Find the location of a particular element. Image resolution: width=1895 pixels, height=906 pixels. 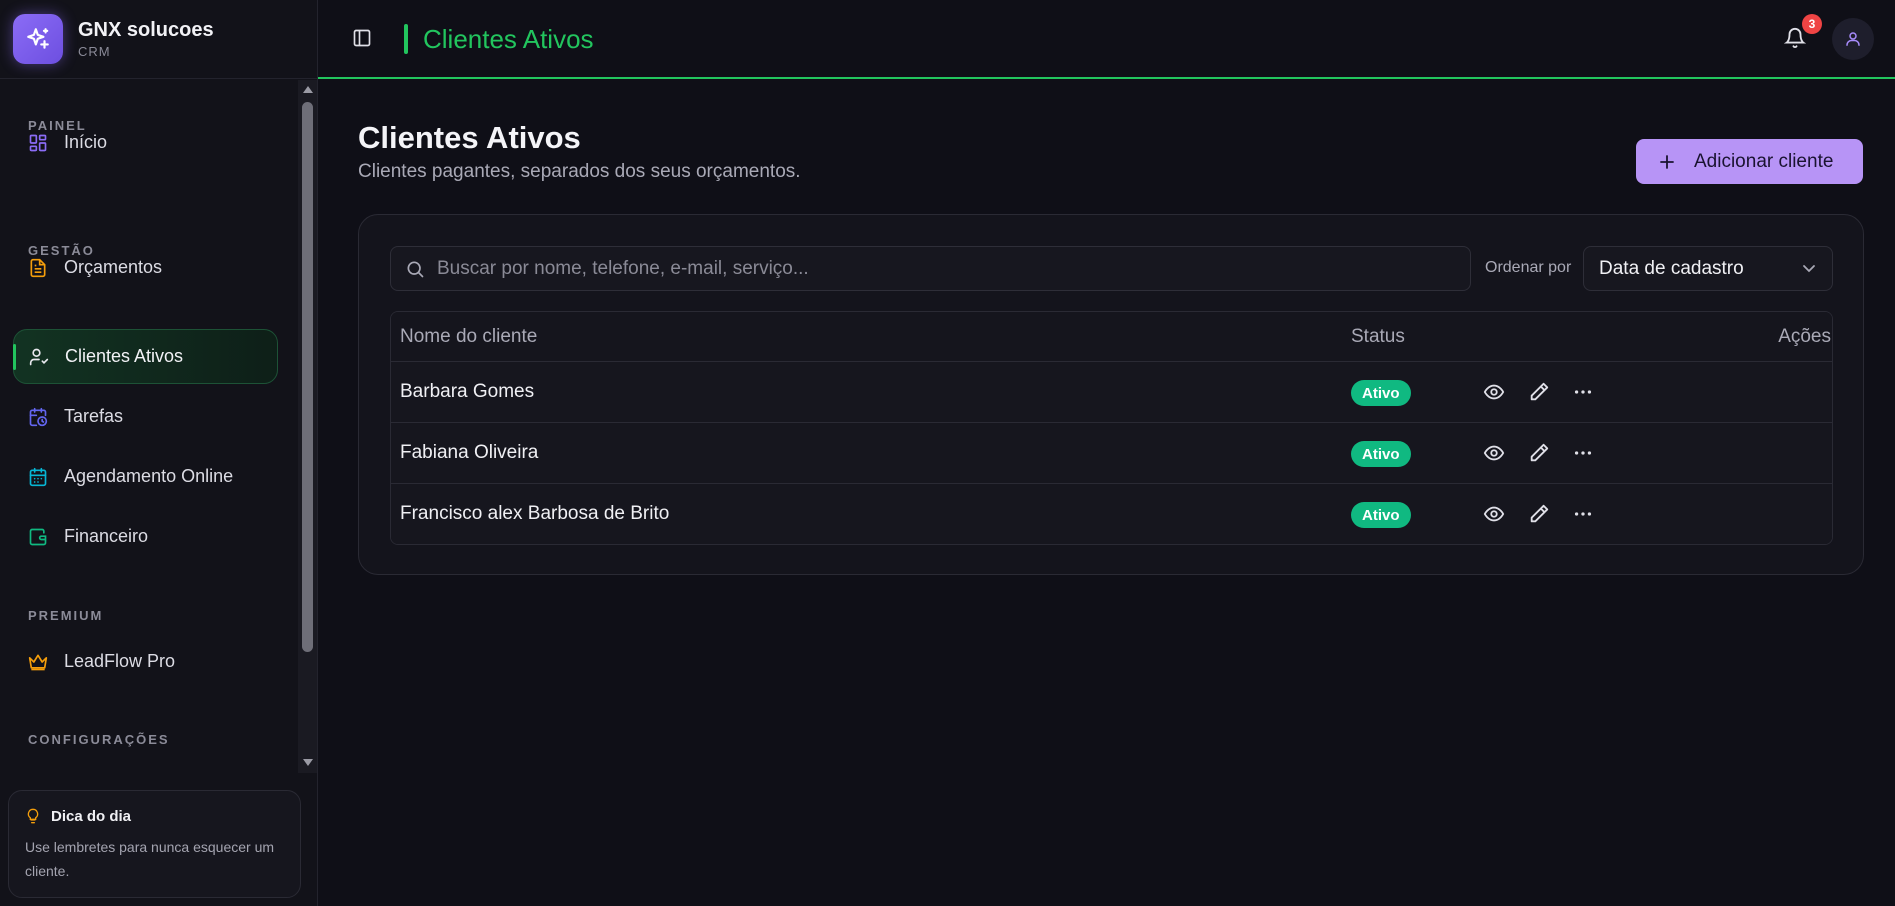

calendar-clock-icon is located at coordinates (38, 416).